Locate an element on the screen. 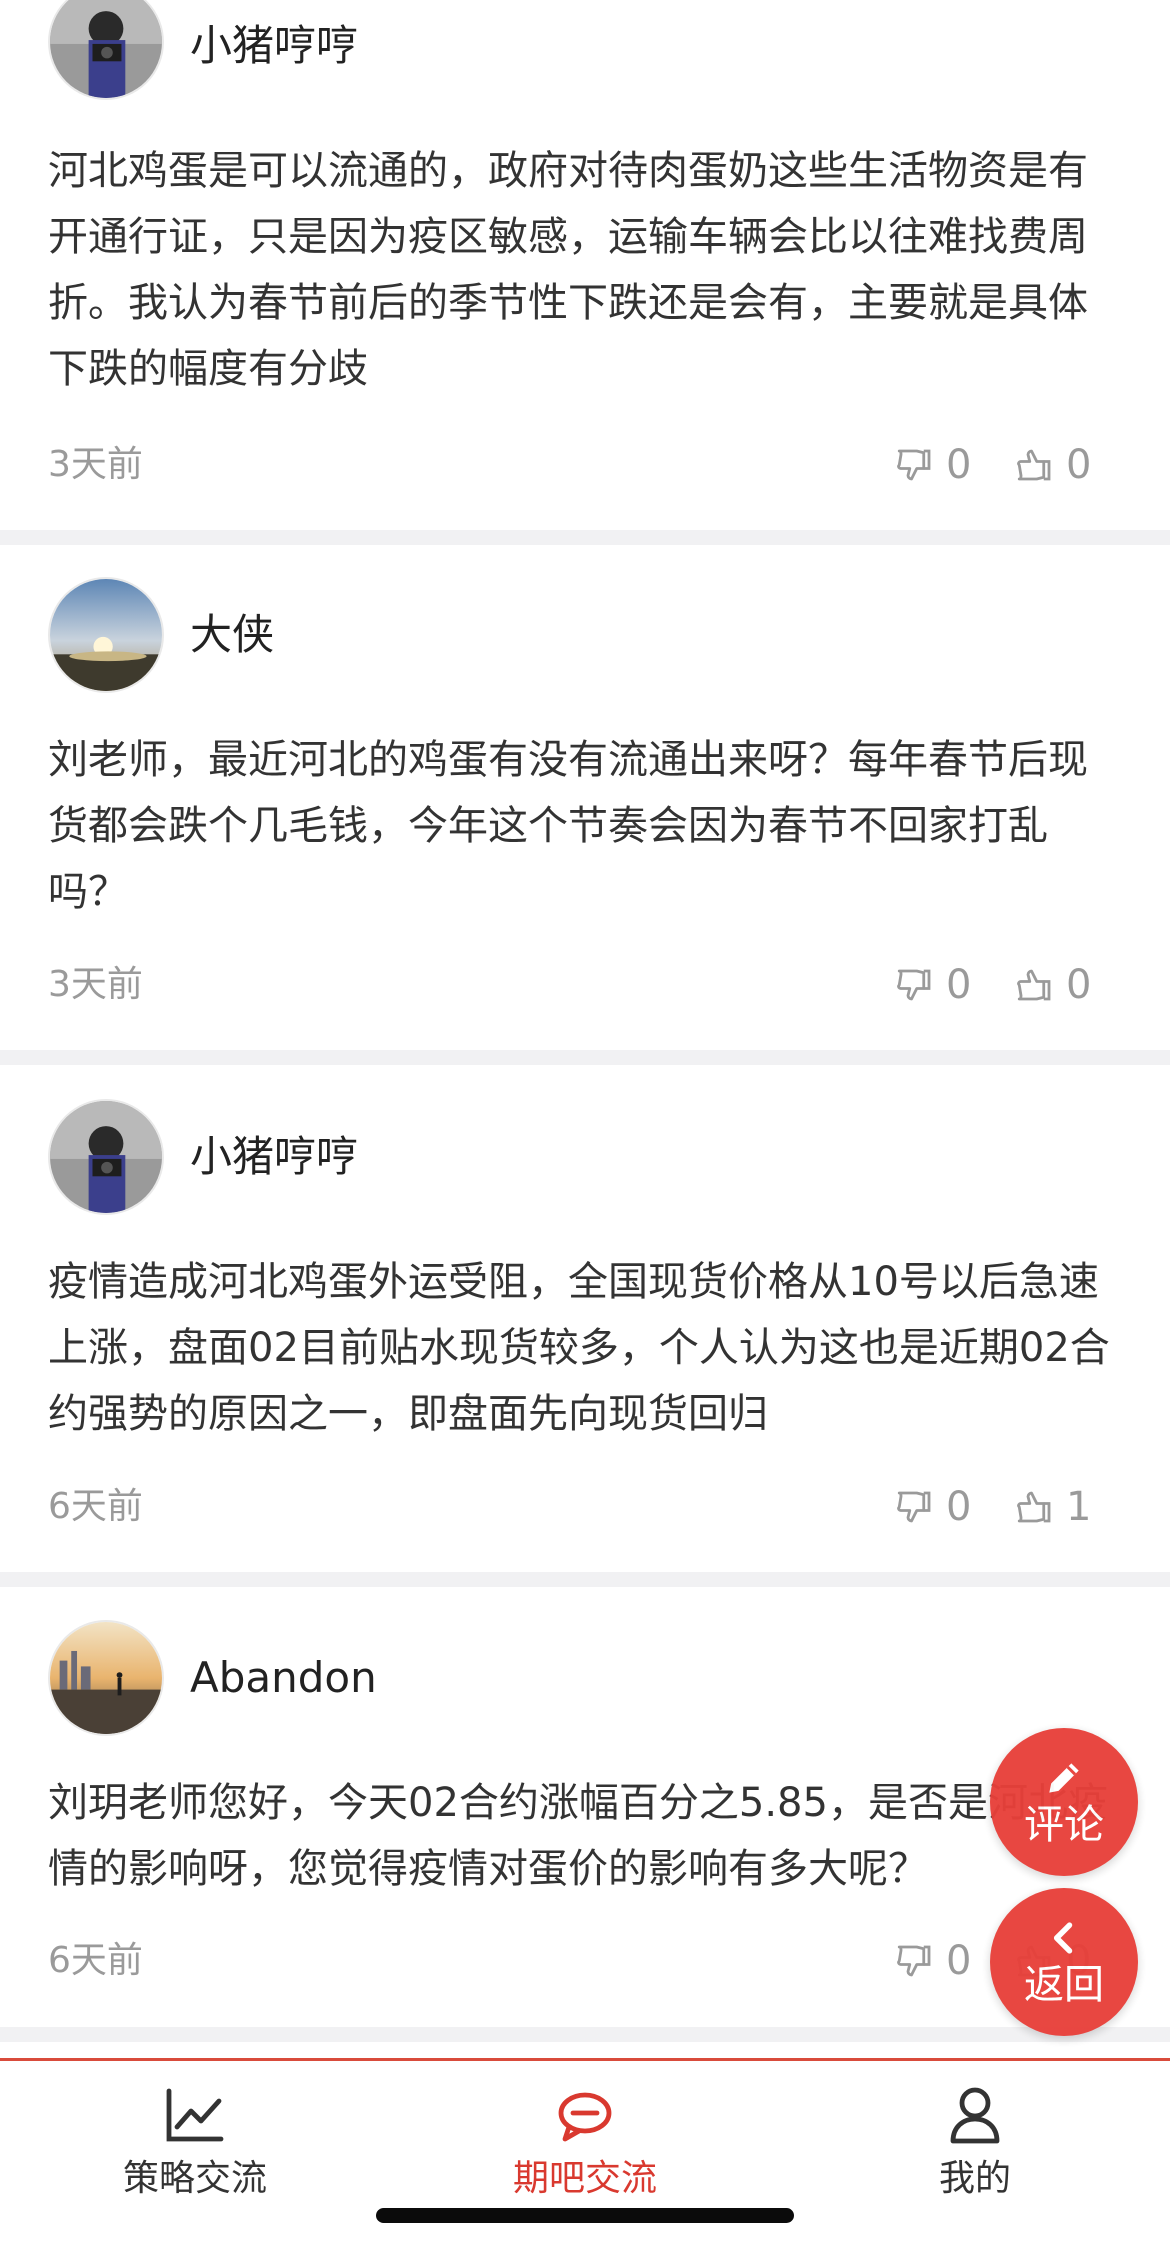  tab-label: 策略交流 is located at coordinates (194, 2178).